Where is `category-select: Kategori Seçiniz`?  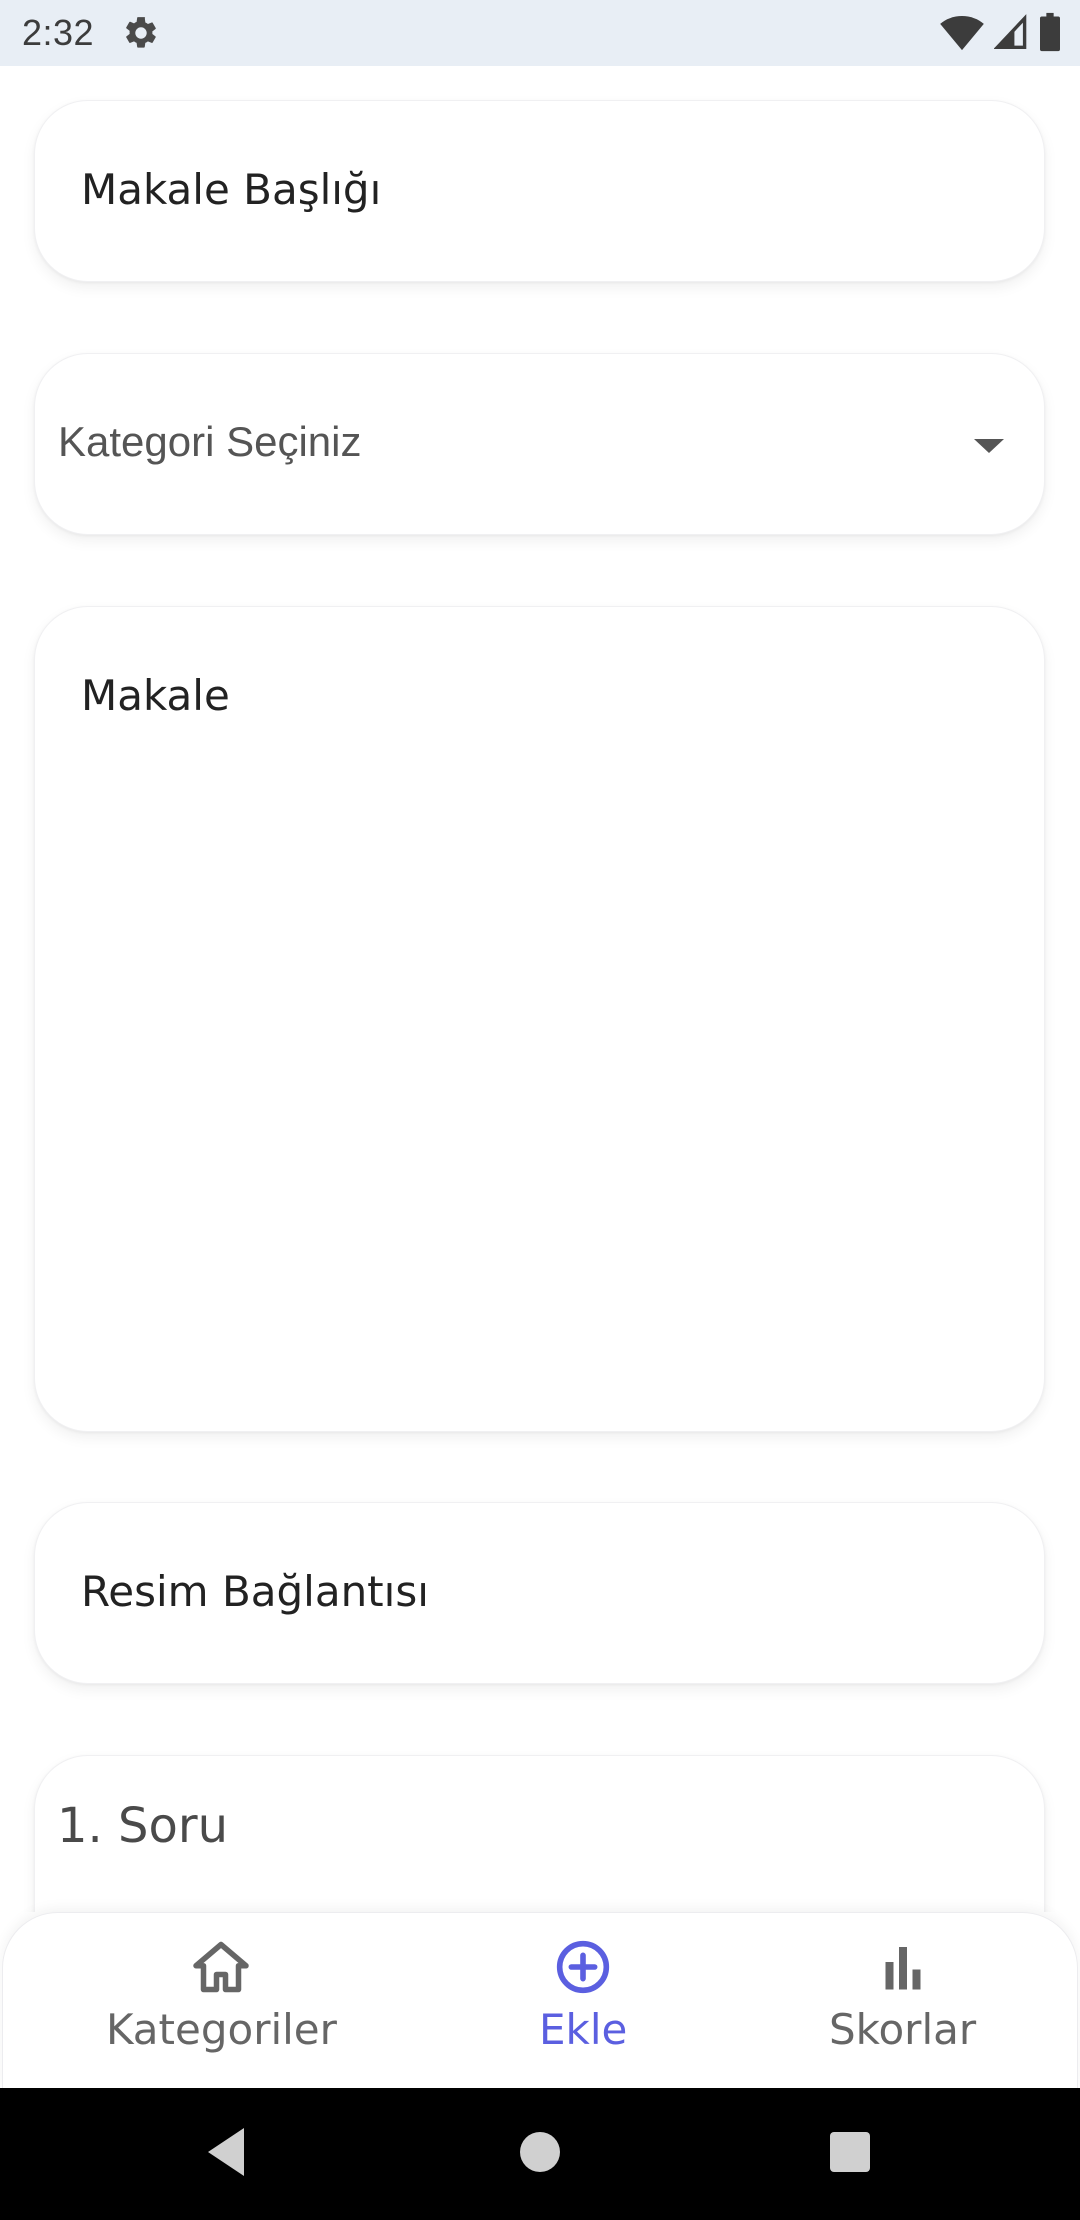 category-select: Kategori Seçiniz is located at coordinates (539, 444).